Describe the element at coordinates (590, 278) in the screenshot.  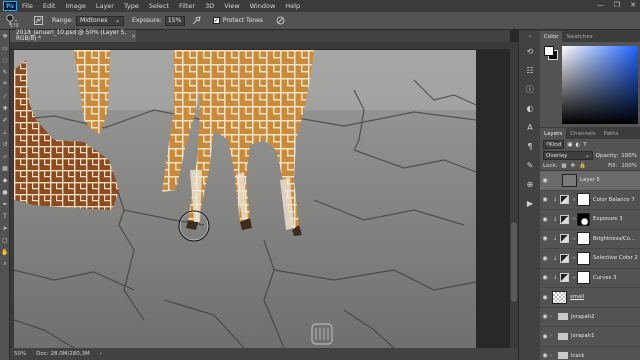
I see `layer-row-curves: ◉ ↓ ∞ Curves 3` at that location.